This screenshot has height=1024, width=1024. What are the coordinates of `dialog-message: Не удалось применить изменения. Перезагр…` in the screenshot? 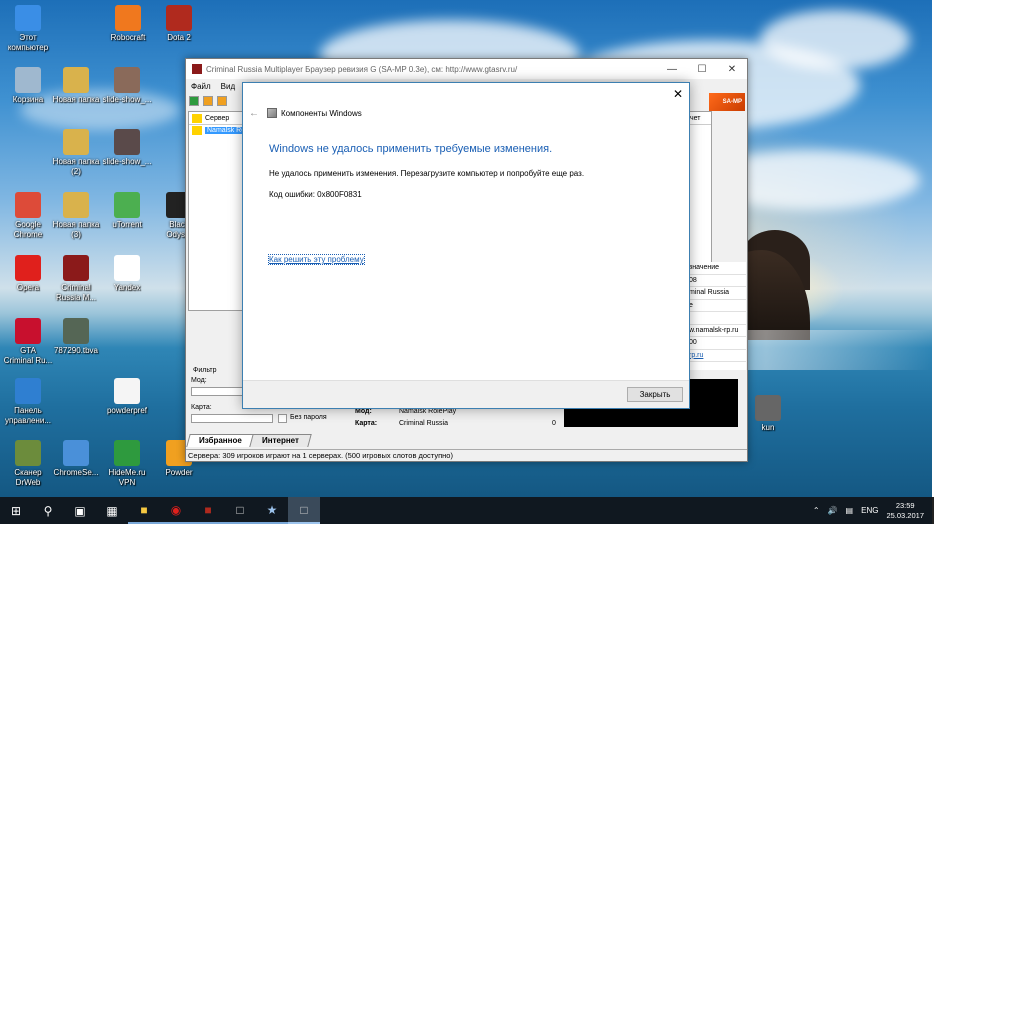 It's located at (427, 173).